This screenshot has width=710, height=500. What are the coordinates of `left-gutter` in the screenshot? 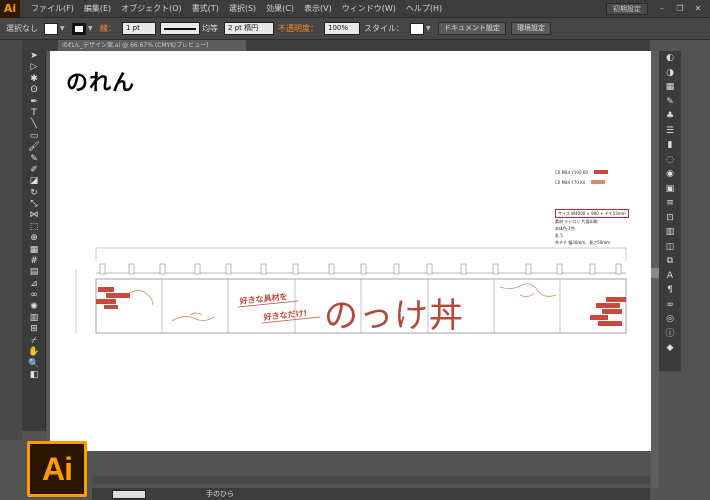 It's located at (11, 240).